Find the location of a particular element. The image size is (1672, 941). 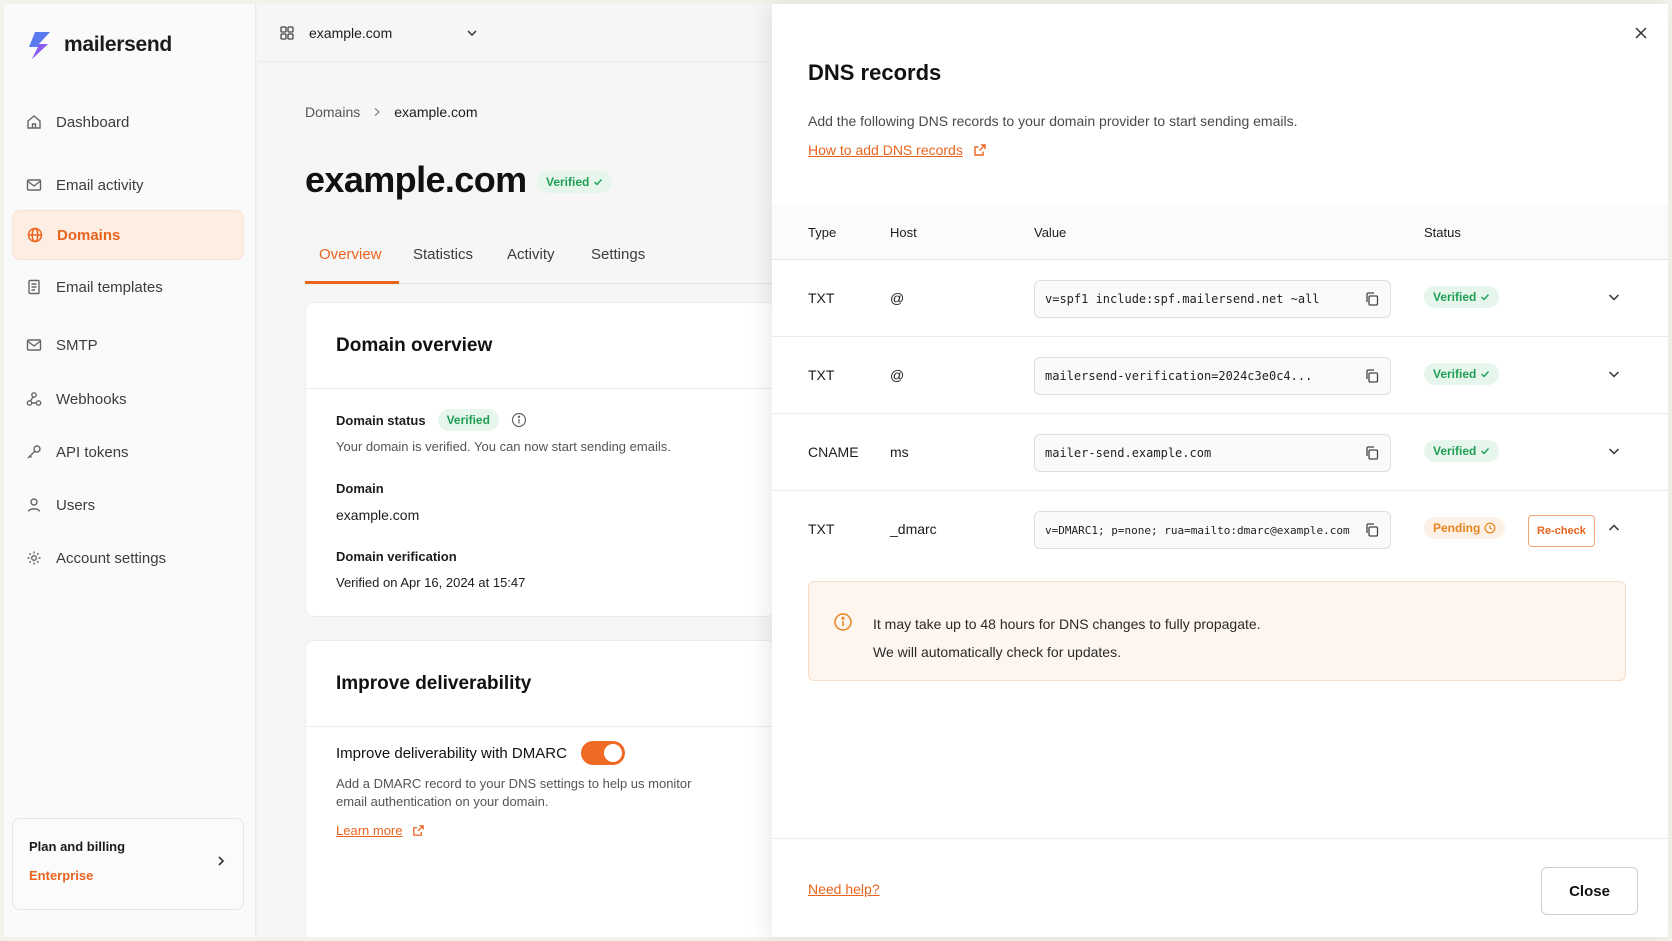

mailersend-logo-icon is located at coordinates (39, 45).